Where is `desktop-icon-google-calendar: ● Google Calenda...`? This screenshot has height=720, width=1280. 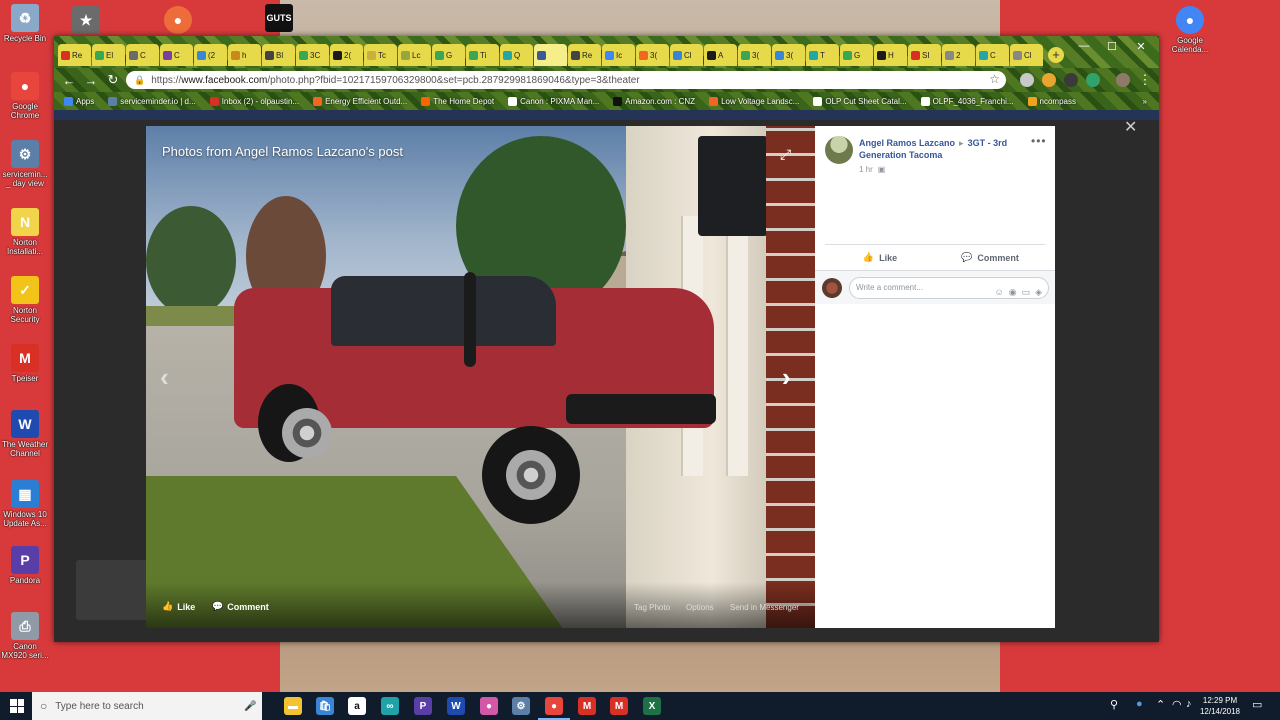
desktop-icon-google-calendar: ● Google Calenda... is located at coordinates (1190, 30).